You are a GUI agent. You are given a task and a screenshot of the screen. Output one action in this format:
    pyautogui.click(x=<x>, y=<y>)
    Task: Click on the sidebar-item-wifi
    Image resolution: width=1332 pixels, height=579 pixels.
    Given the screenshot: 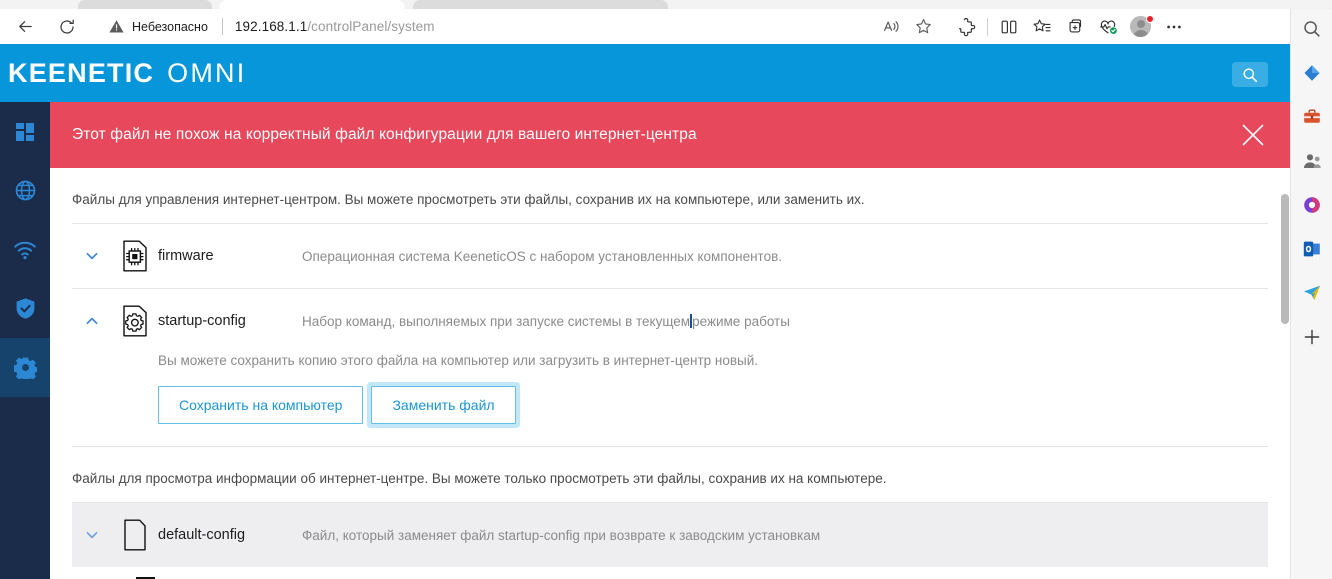 What is the action you would take?
    pyautogui.click(x=25, y=249)
    